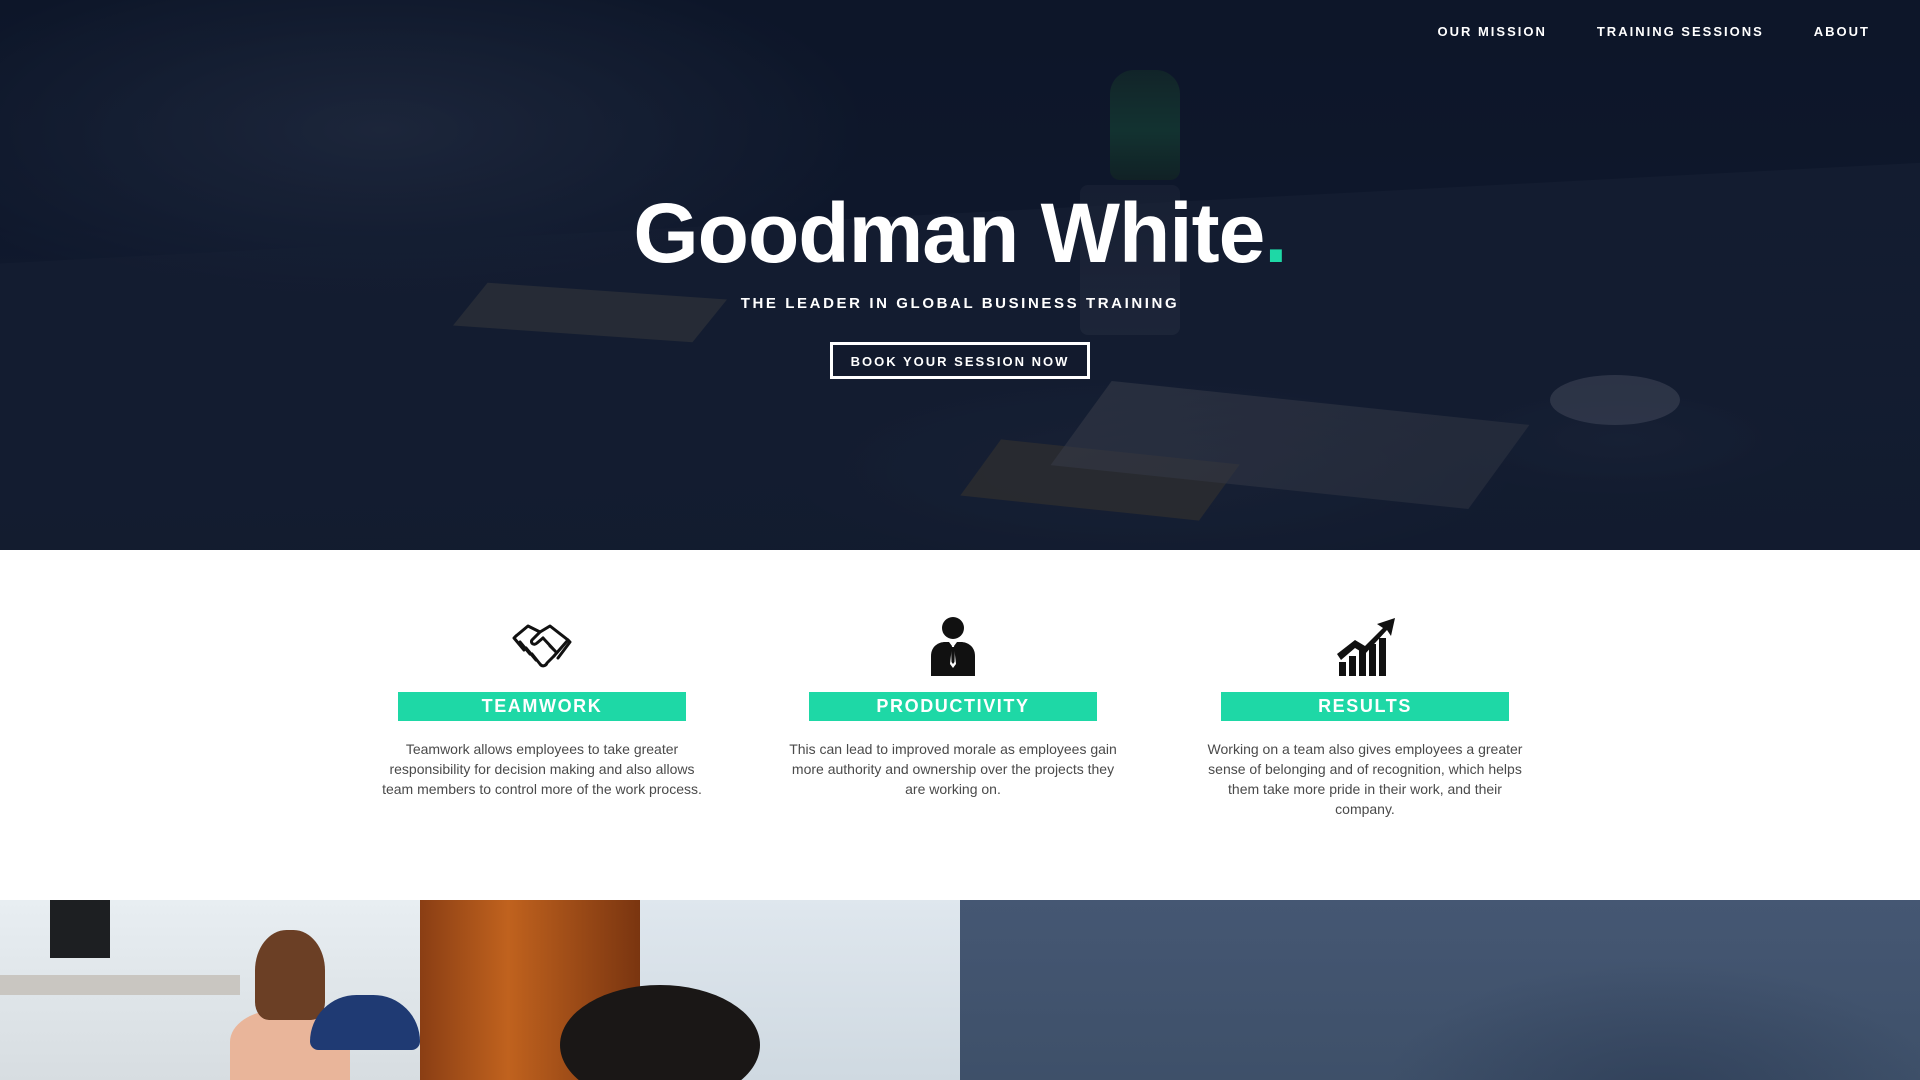  Describe the element at coordinates (80, 929) in the screenshot. I see `photo-monitor` at that location.